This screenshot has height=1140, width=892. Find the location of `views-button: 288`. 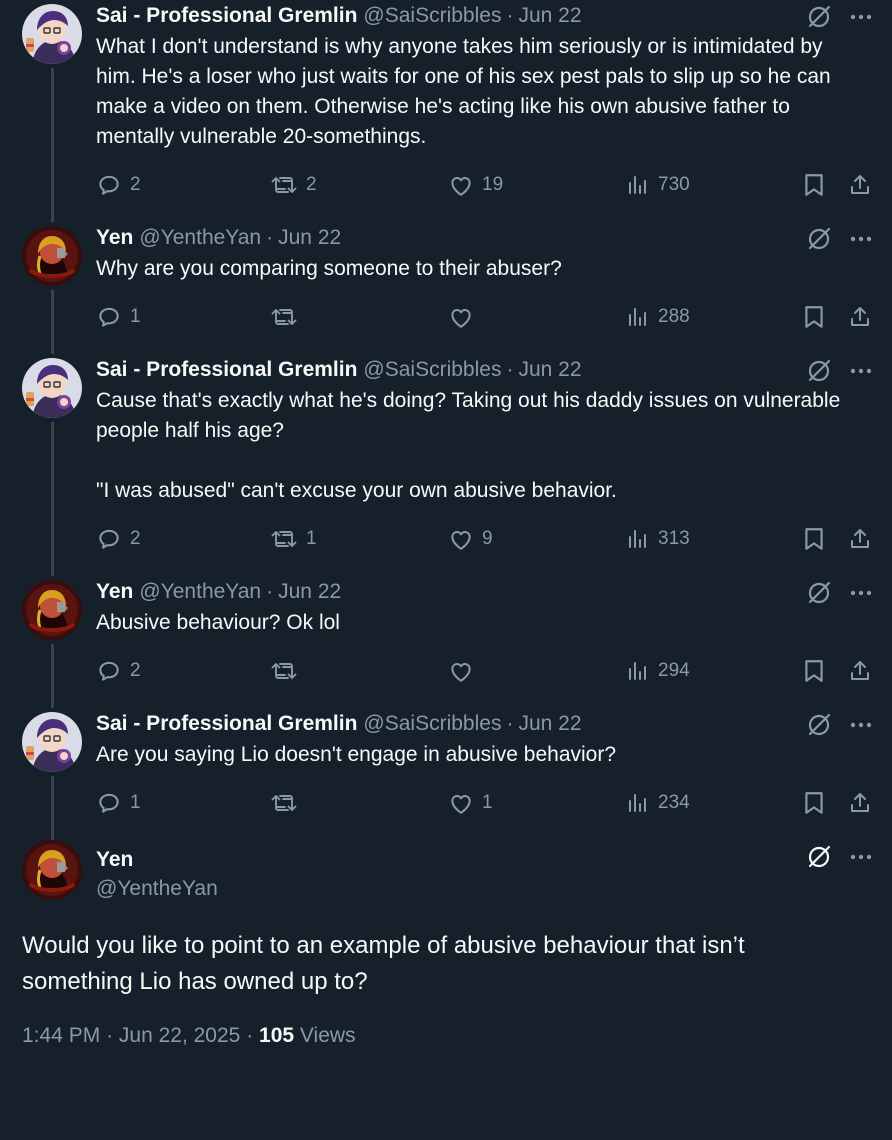

views-button: 288 is located at coordinates (658, 317).